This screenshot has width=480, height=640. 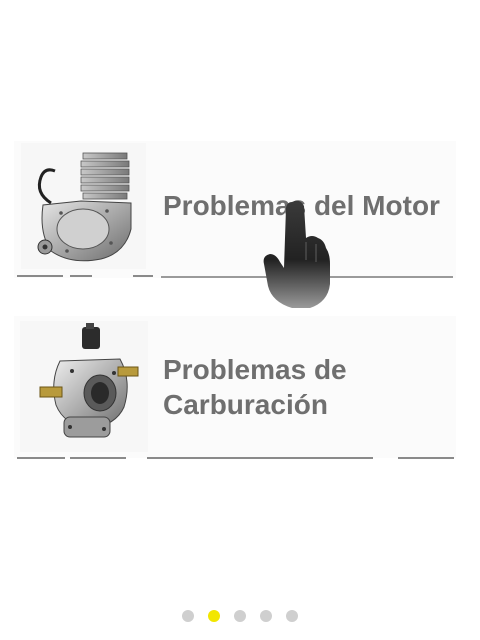 I want to click on page-indicator, so click(x=240, y=616).